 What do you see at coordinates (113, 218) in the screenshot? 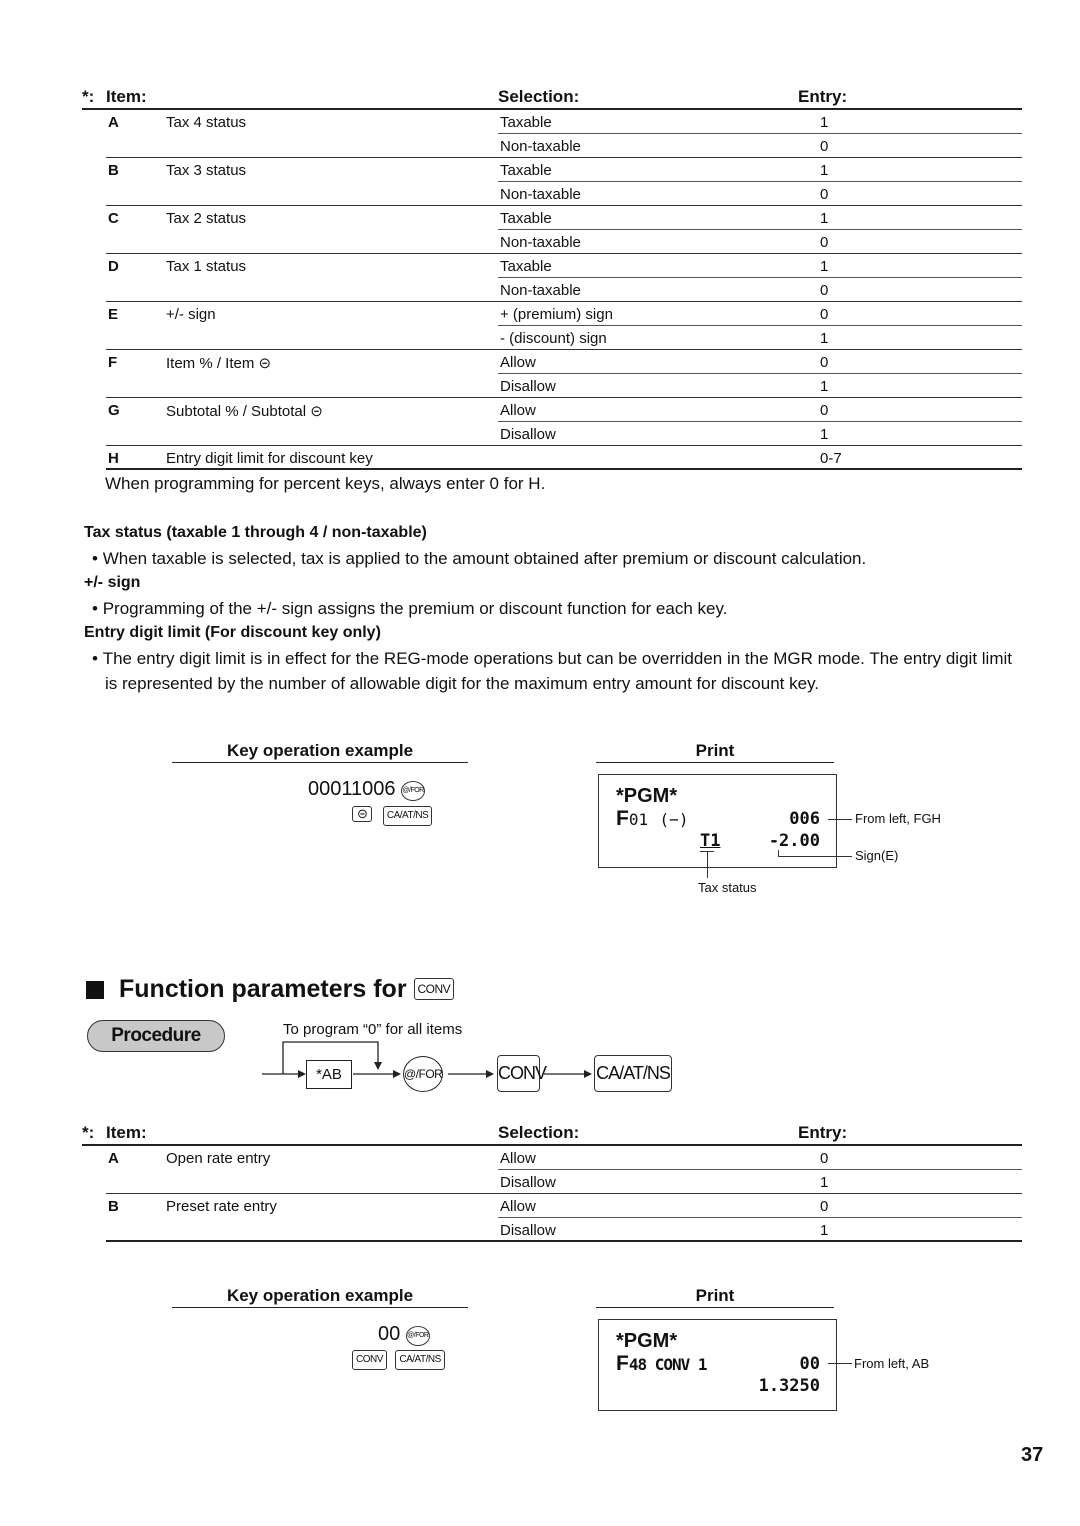
I see `row-letter: C` at bounding box center [113, 218].